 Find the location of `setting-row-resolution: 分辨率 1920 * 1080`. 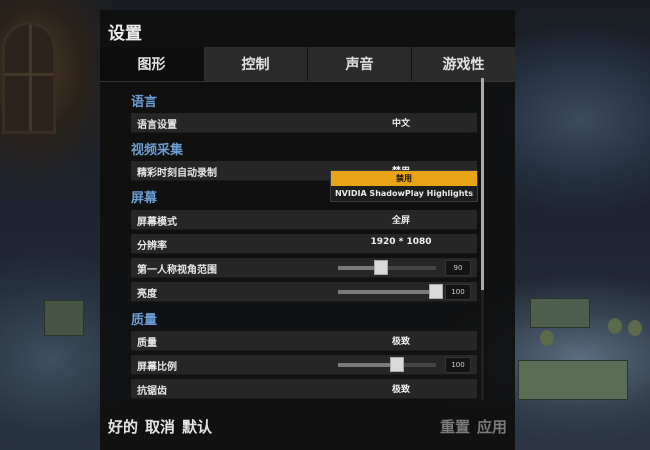

setting-row-resolution: 分辨率 1920 * 1080 is located at coordinates (304, 244).